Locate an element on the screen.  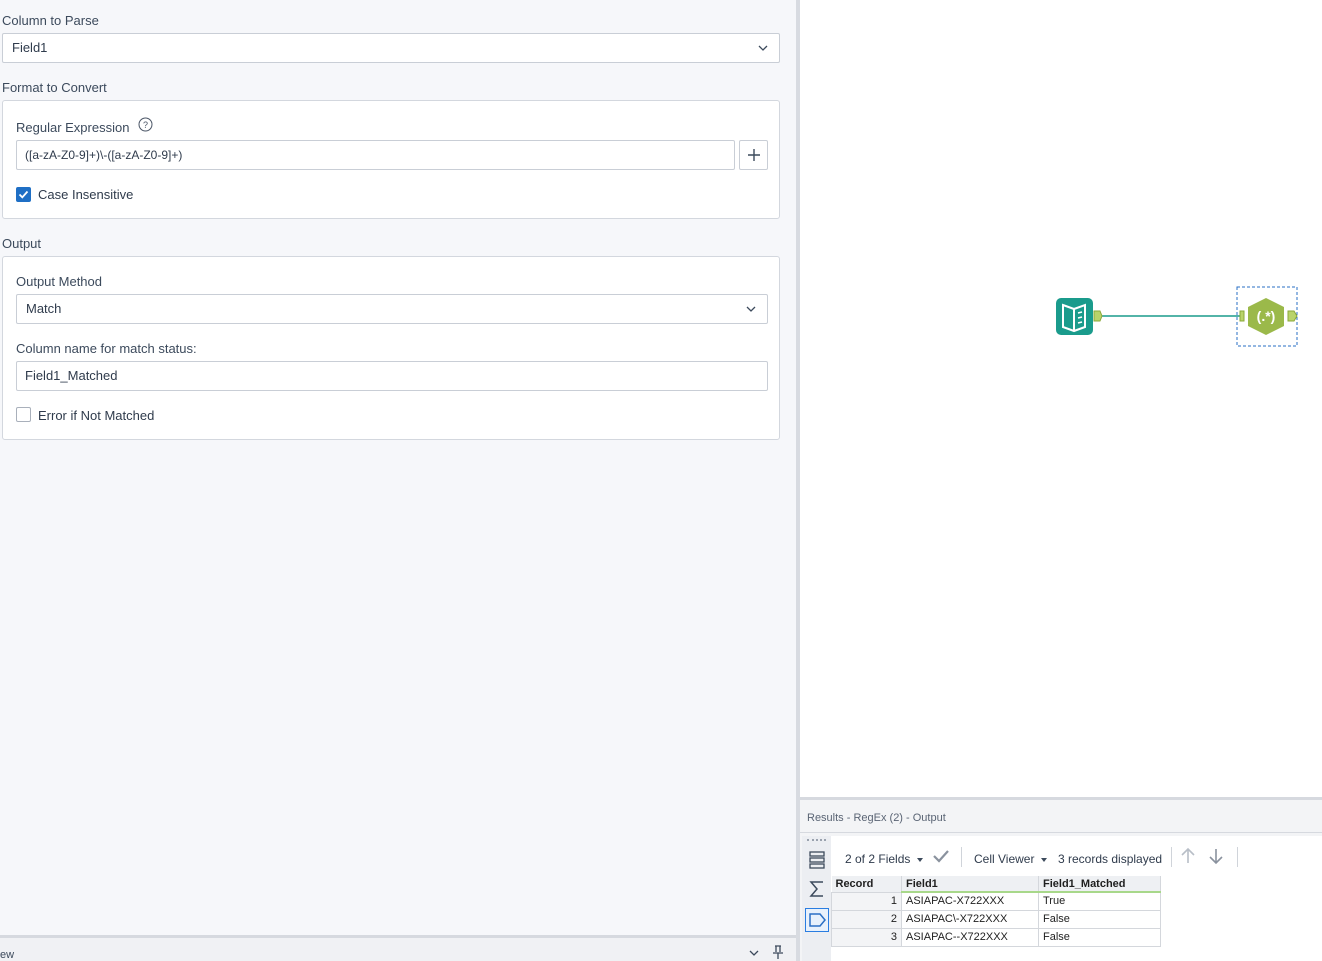
table-row: 2 ASIAPAC\-X722XXX False is located at coordinates (996, 919).